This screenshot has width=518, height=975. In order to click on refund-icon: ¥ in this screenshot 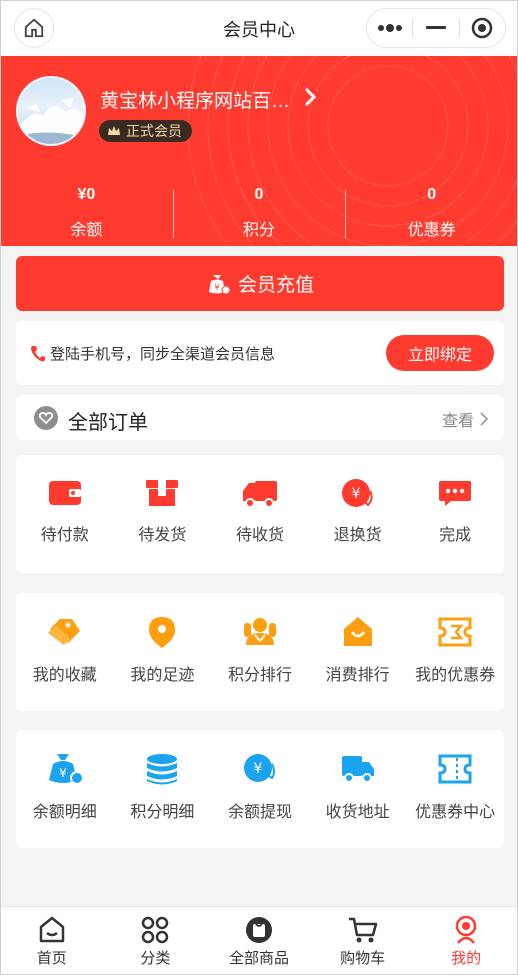, I will do `click(357, 493)`.